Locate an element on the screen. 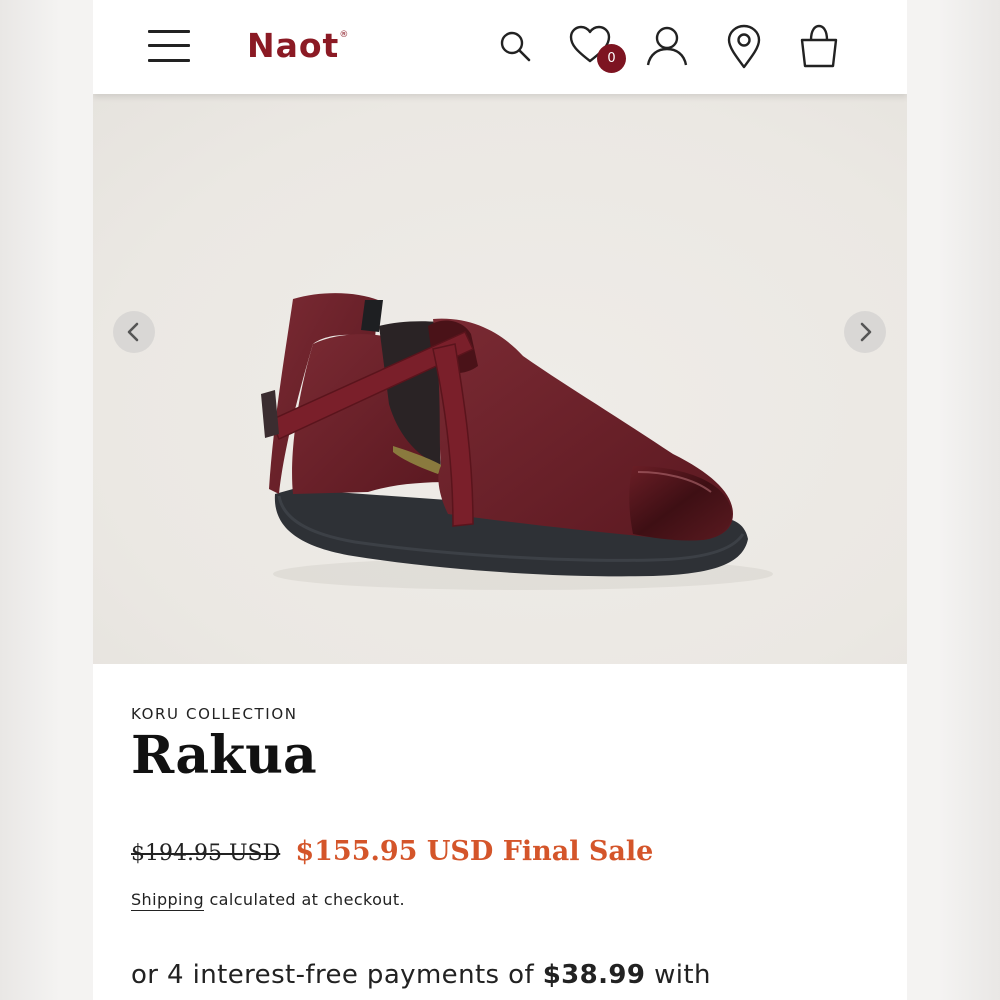 This screenshot has width=1000, height=1000. sale-price: $155.95 USD Final Sale is located at coordinates (474, 851).